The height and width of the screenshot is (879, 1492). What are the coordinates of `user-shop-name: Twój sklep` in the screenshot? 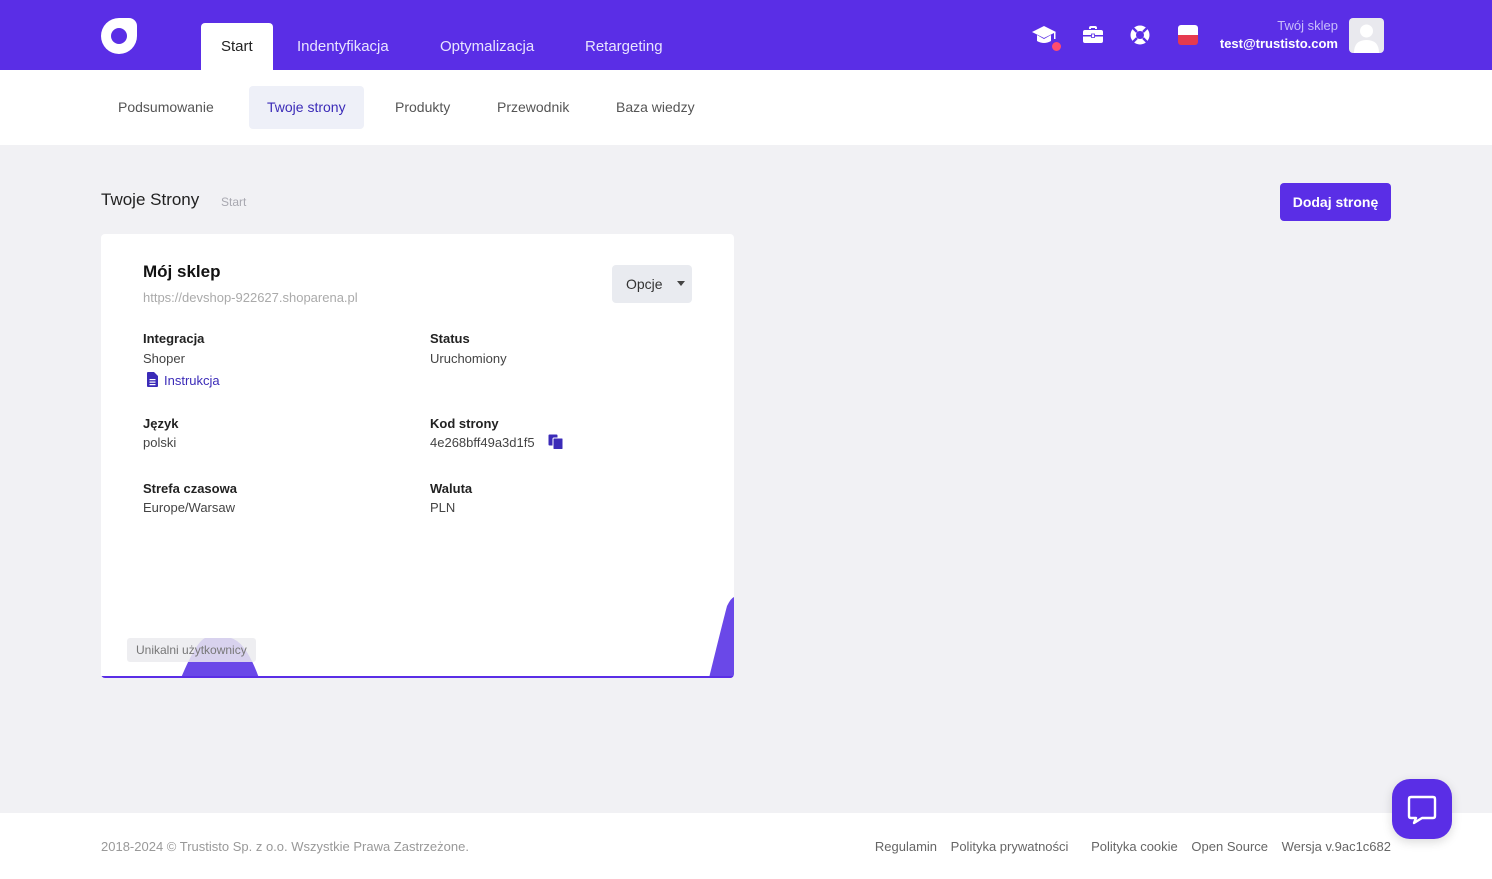 It's located at (1307, 25).